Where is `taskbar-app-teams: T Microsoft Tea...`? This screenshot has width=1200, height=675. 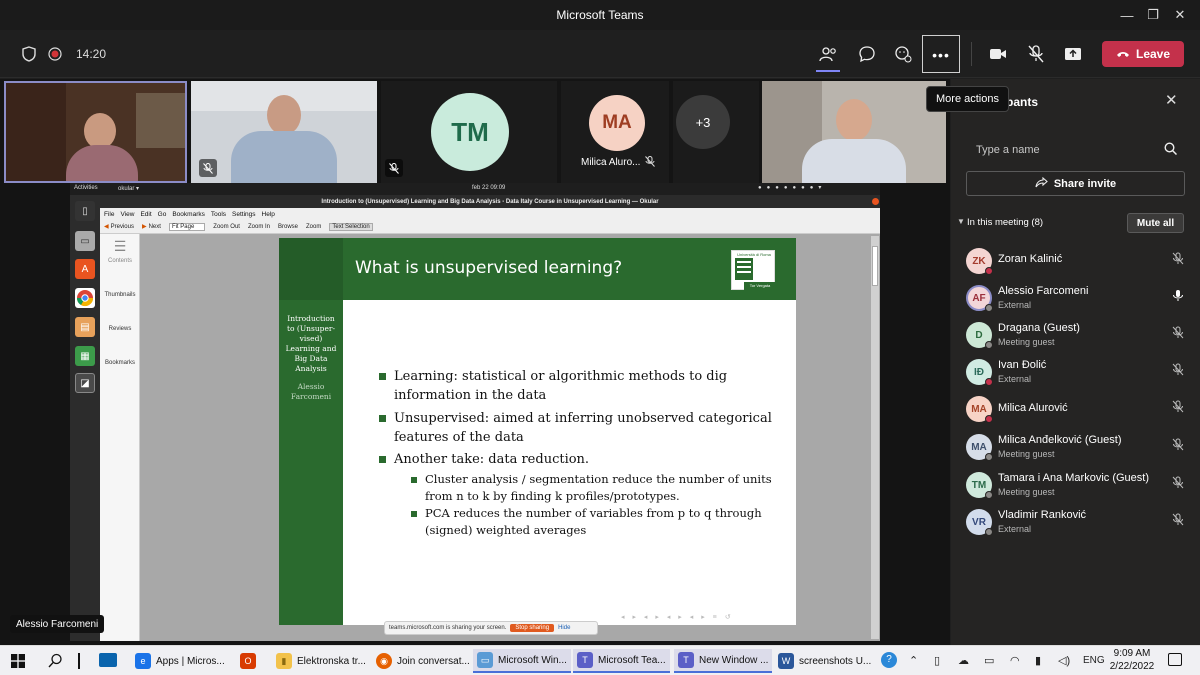 taskbar-app-teams: T Microsoft Tea... is located at coordinates (621, 661).